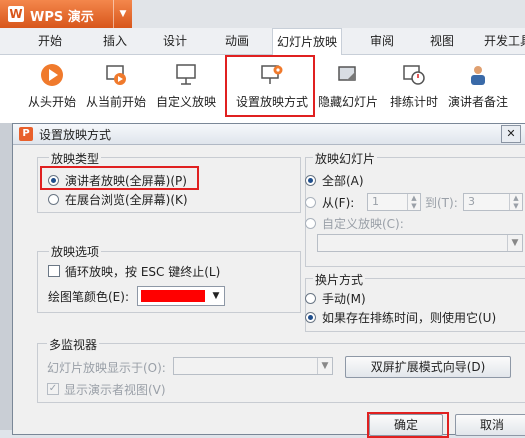  I want to click on display-on-label: 幻灯片放映显示于(O):, so click(106, 368).